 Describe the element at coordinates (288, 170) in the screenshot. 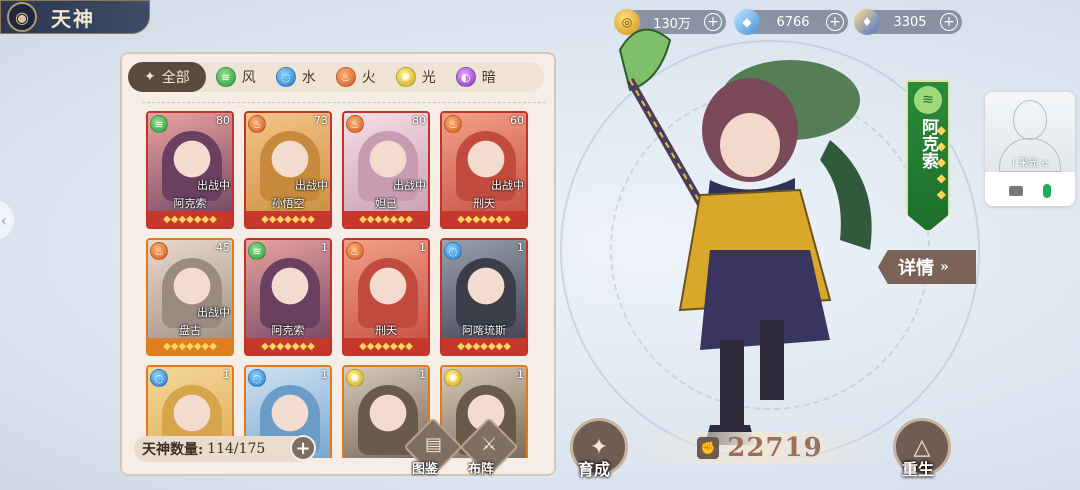

I see `hero-card: ♨ 73 出战中 孙悟空 ◆◆◆◆◆◆◆` at that location.